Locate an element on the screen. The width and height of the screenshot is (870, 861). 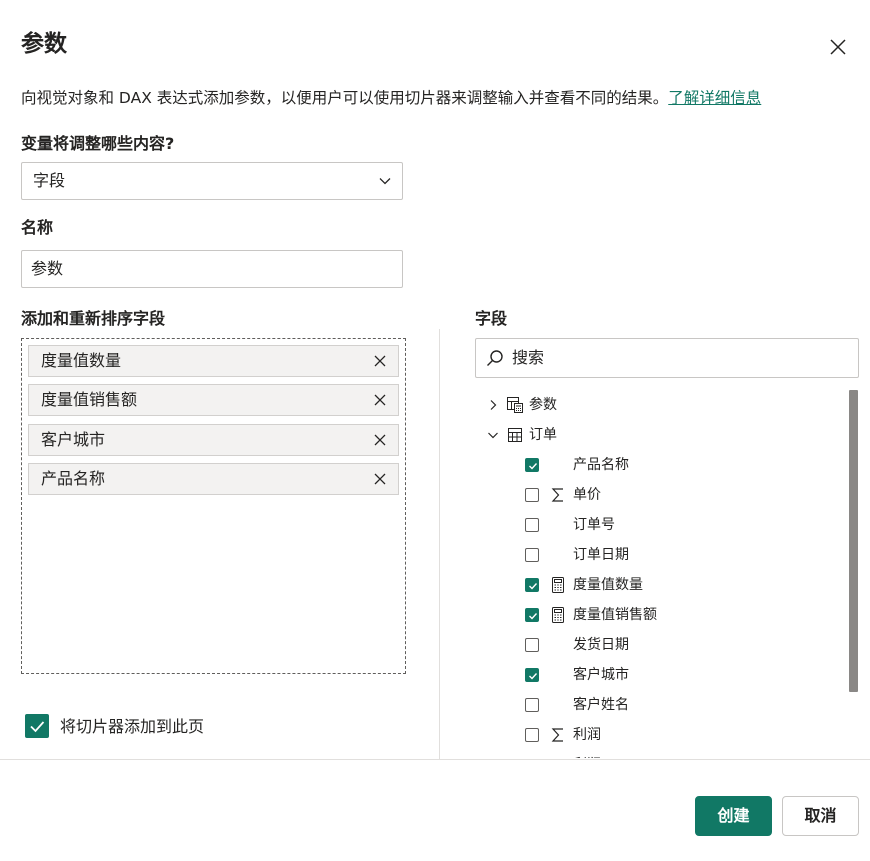
fields-search-input: 搜索 is located at coordinates (667, 358).